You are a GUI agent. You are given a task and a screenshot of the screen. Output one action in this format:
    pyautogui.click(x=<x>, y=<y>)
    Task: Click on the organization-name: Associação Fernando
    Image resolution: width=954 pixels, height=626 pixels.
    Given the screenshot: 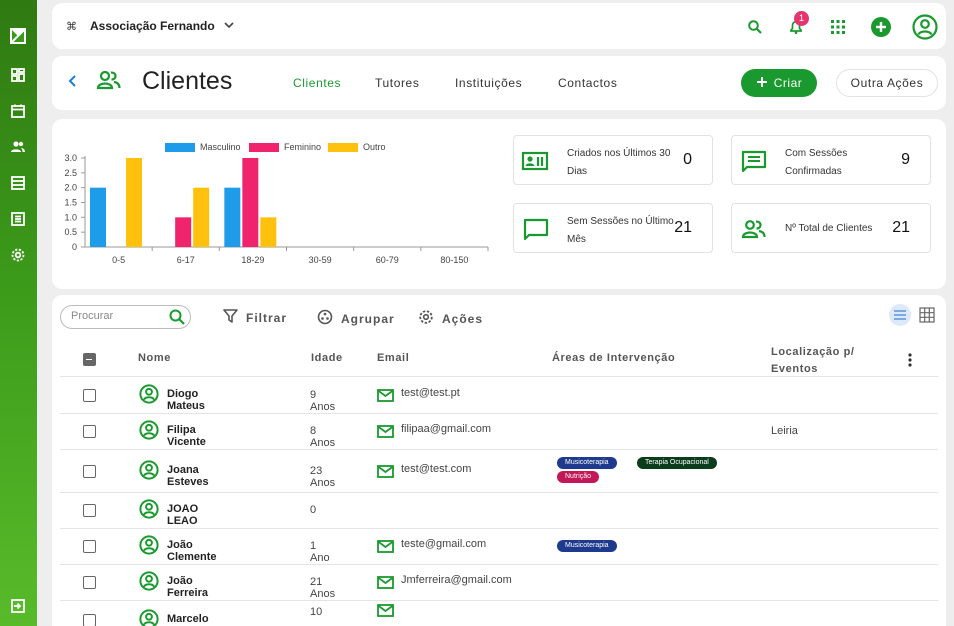 What is the action you would take?
    pyautogui.click(x=152, y=26)
    